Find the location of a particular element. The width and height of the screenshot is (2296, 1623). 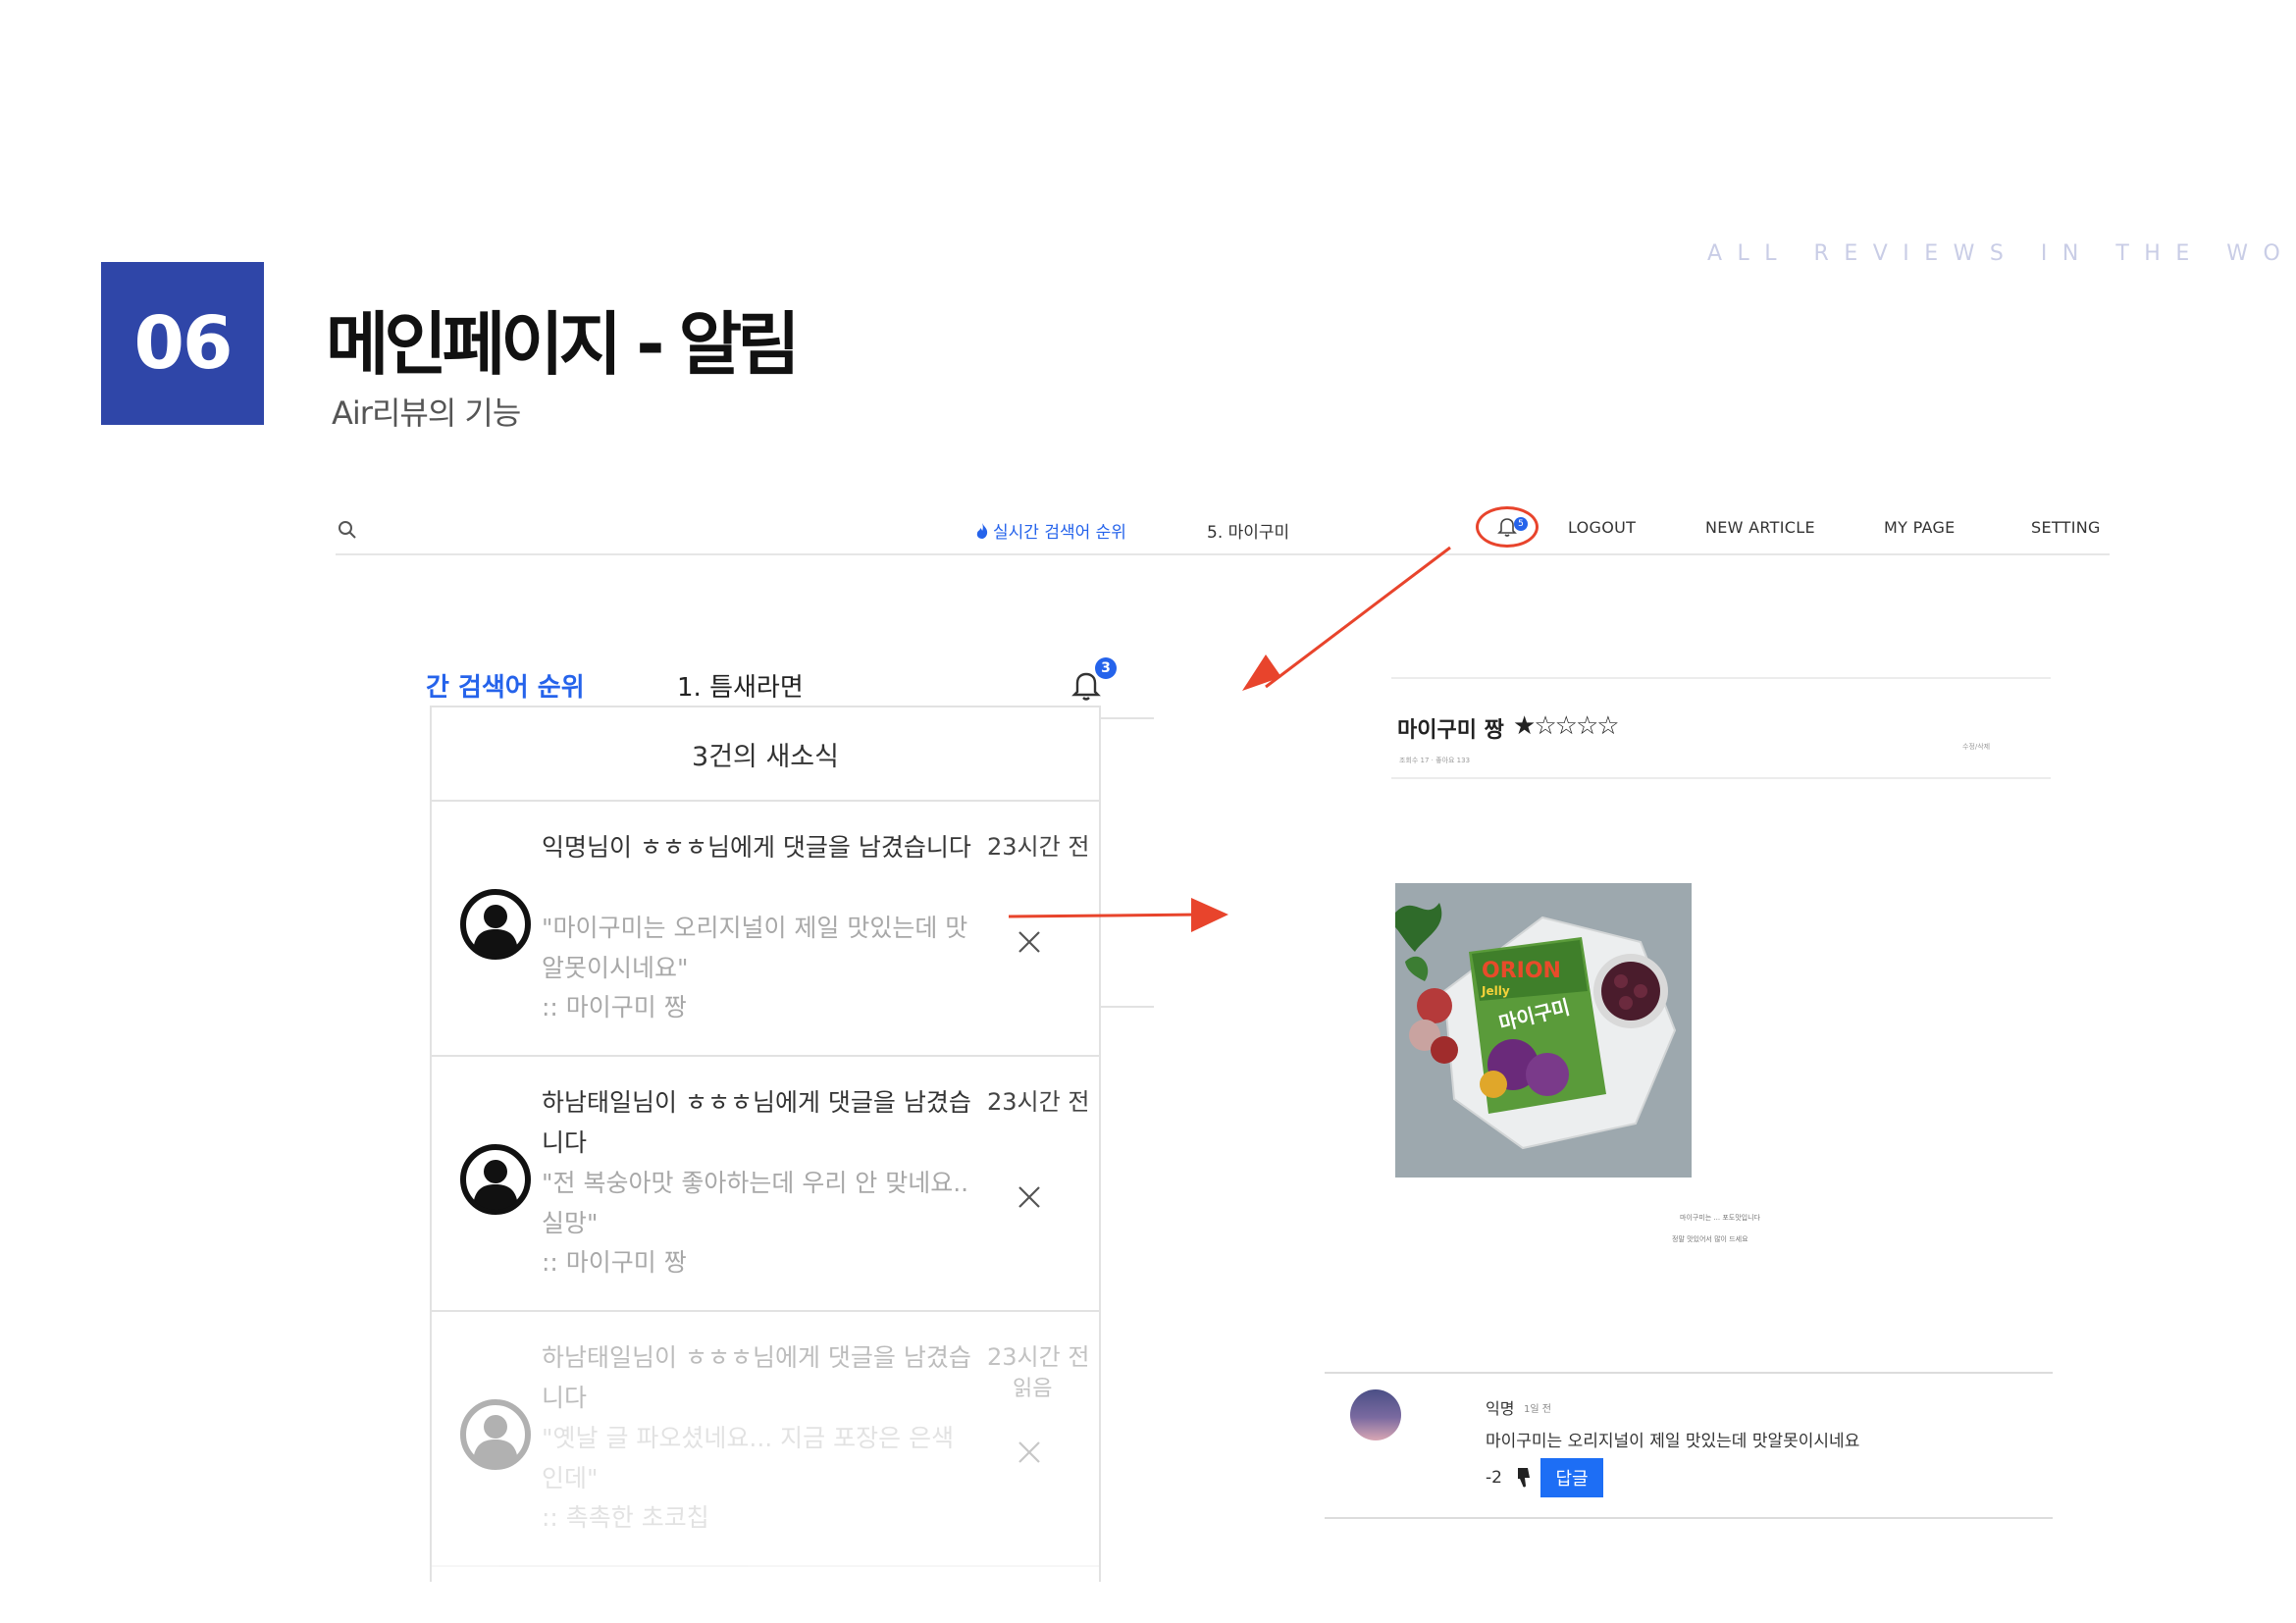

article-caption: 정말 맛있어서 많이 드세요 is located at coordinates (1710, 1239).